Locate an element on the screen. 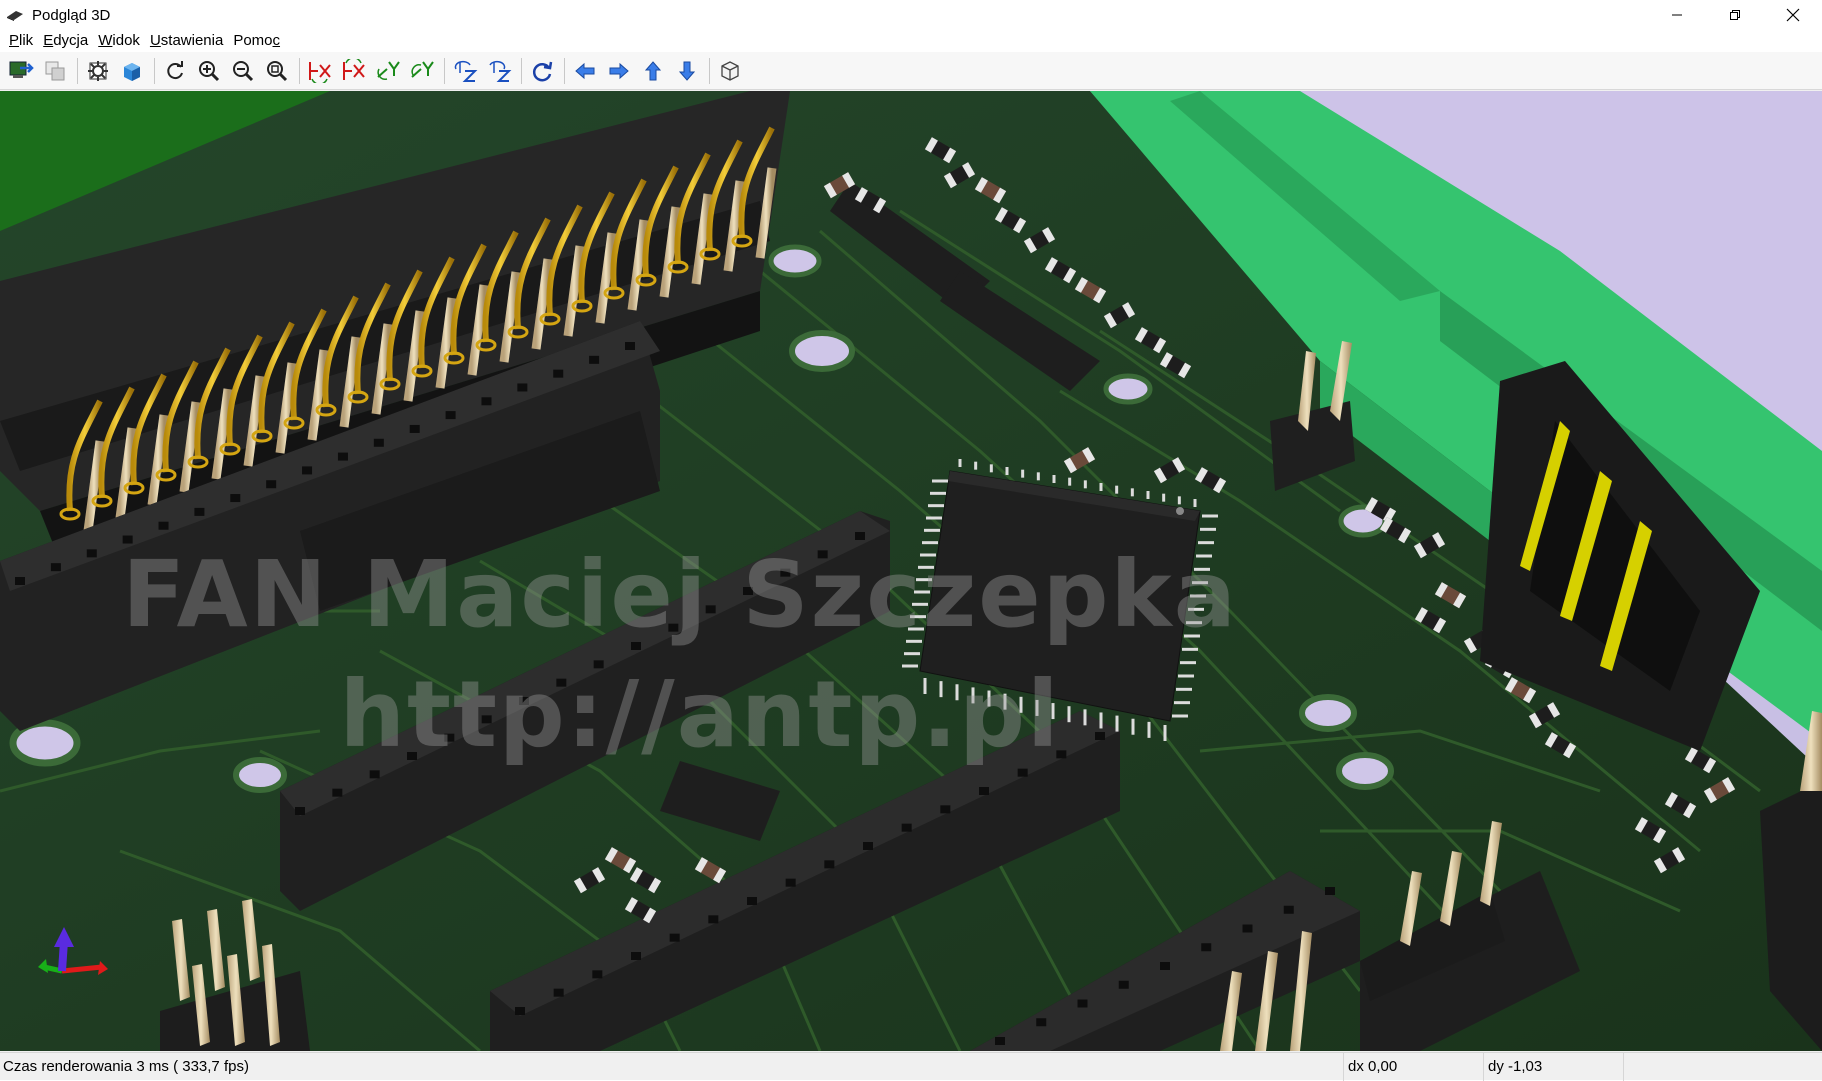  move-right-button is located at coordinates (619, 71).